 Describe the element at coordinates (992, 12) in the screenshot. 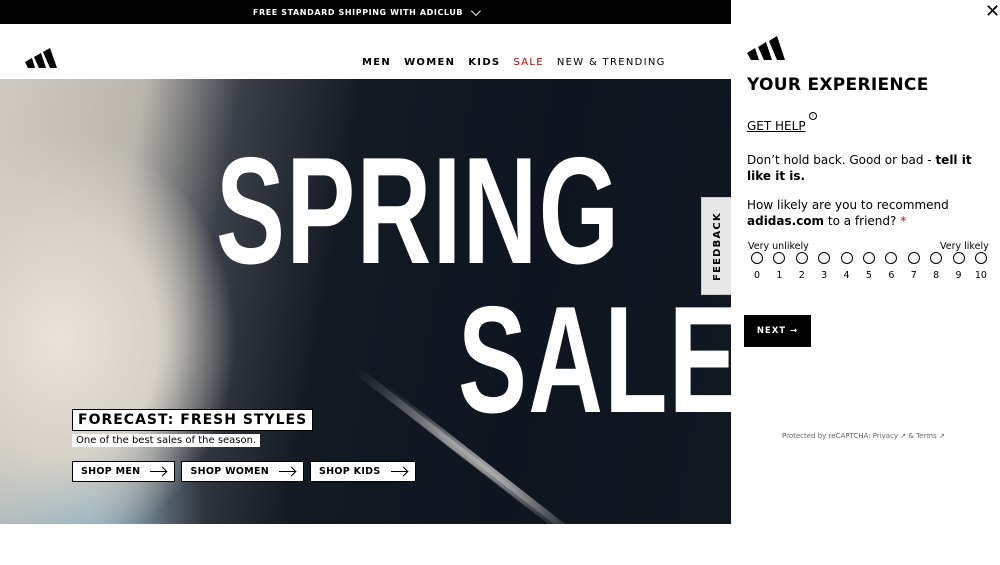

I see `close-icon: ✕` at that location.